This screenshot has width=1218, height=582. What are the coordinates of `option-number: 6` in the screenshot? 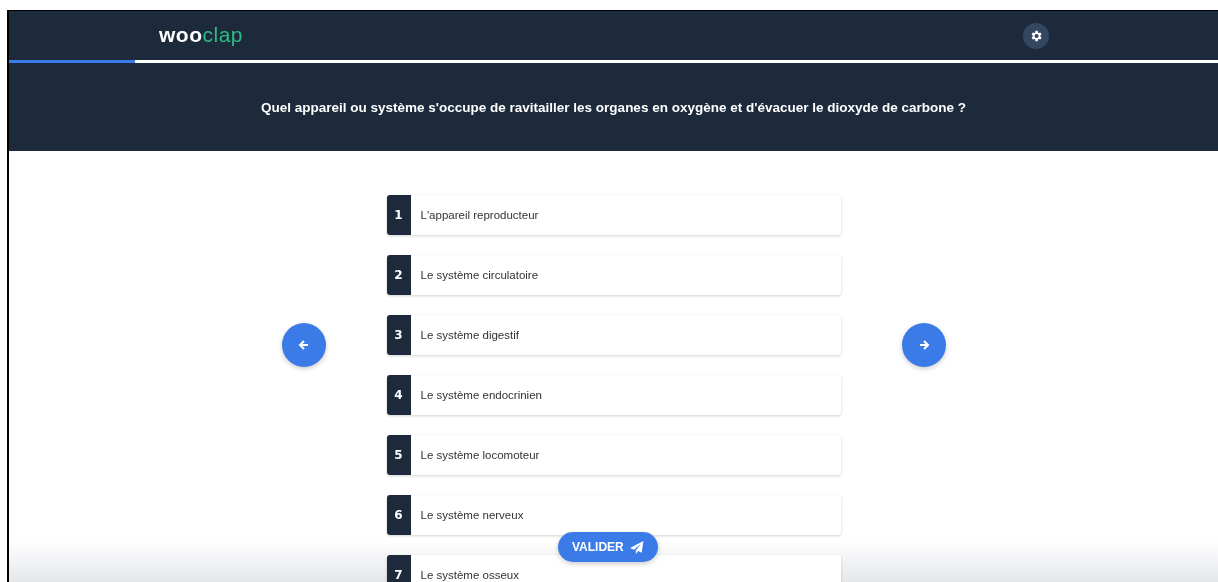 It's located at (398, 515).